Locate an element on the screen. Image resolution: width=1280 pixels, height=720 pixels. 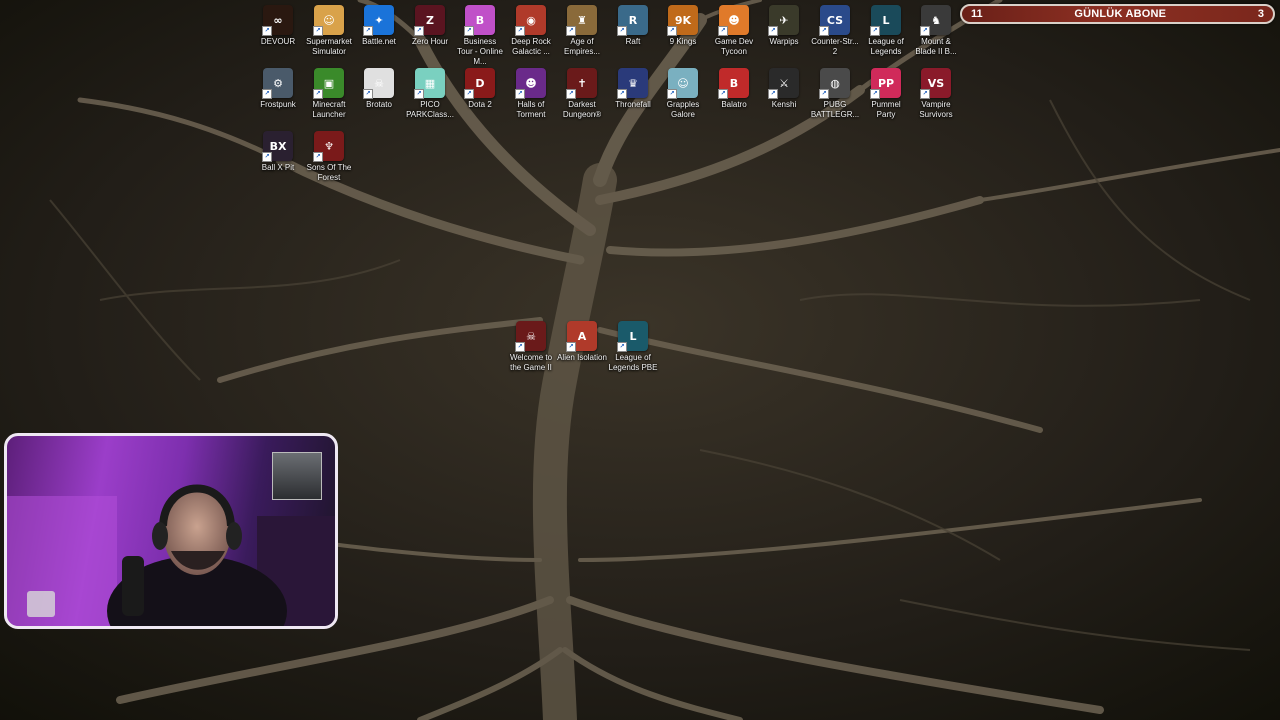
desktop-icon-minecraft-launcher: ▣ ↗ Minecraft Launcher is located at coordinates (329, 94).